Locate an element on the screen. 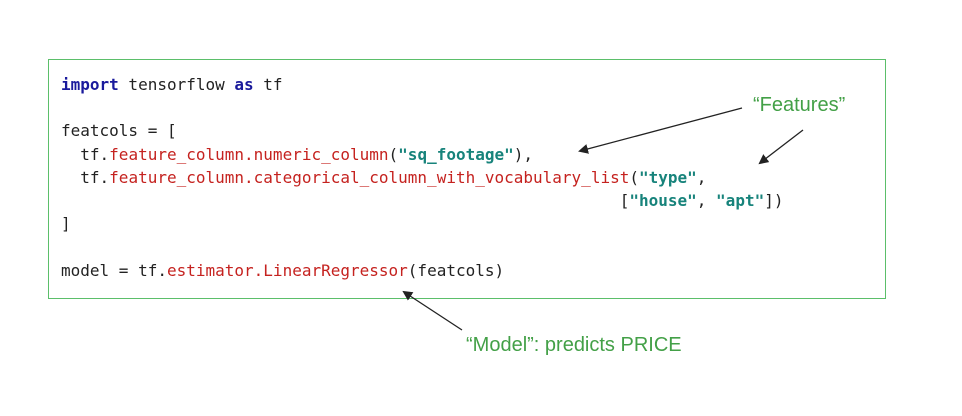 The height and width of the screenshot is (416, 962). keyword-import: import is located at coordinates (90, 84).